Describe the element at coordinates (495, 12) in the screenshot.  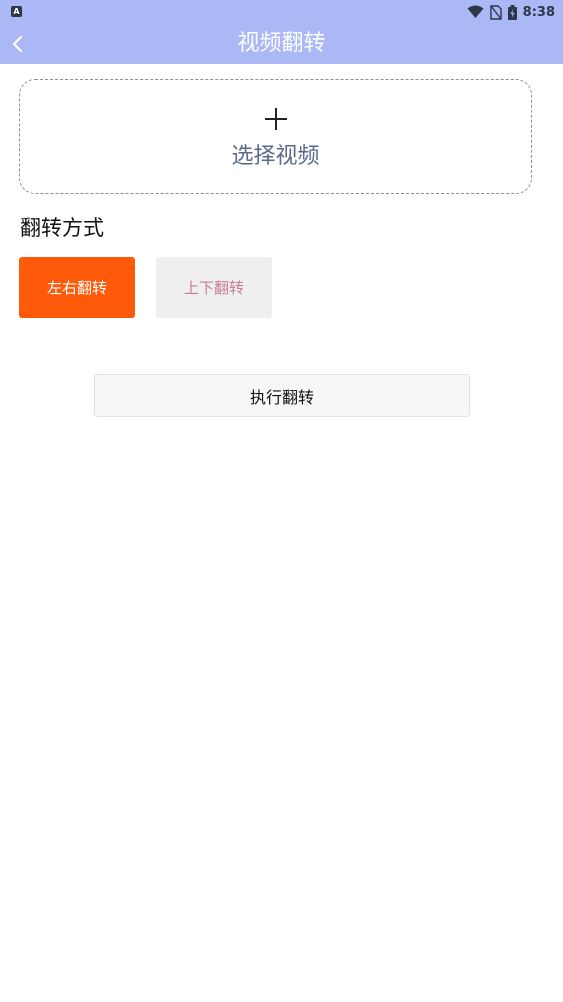
I see `no-sim-icon` at that location.